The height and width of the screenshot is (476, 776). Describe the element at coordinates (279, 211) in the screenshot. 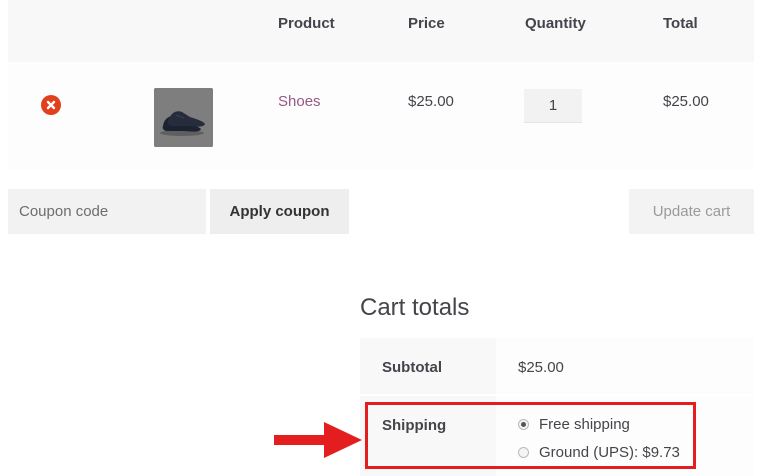

I see `apply-coupon-button: Apply coupon` at that location.